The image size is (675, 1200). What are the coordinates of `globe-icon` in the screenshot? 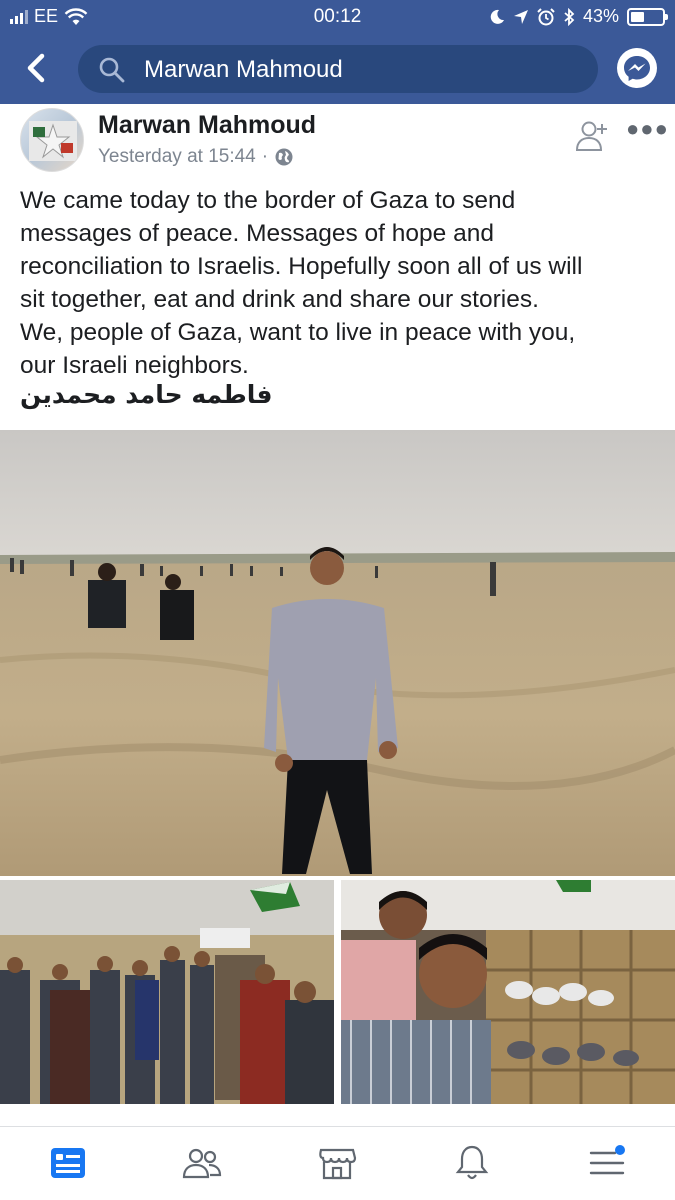 It's located at (284, 157).